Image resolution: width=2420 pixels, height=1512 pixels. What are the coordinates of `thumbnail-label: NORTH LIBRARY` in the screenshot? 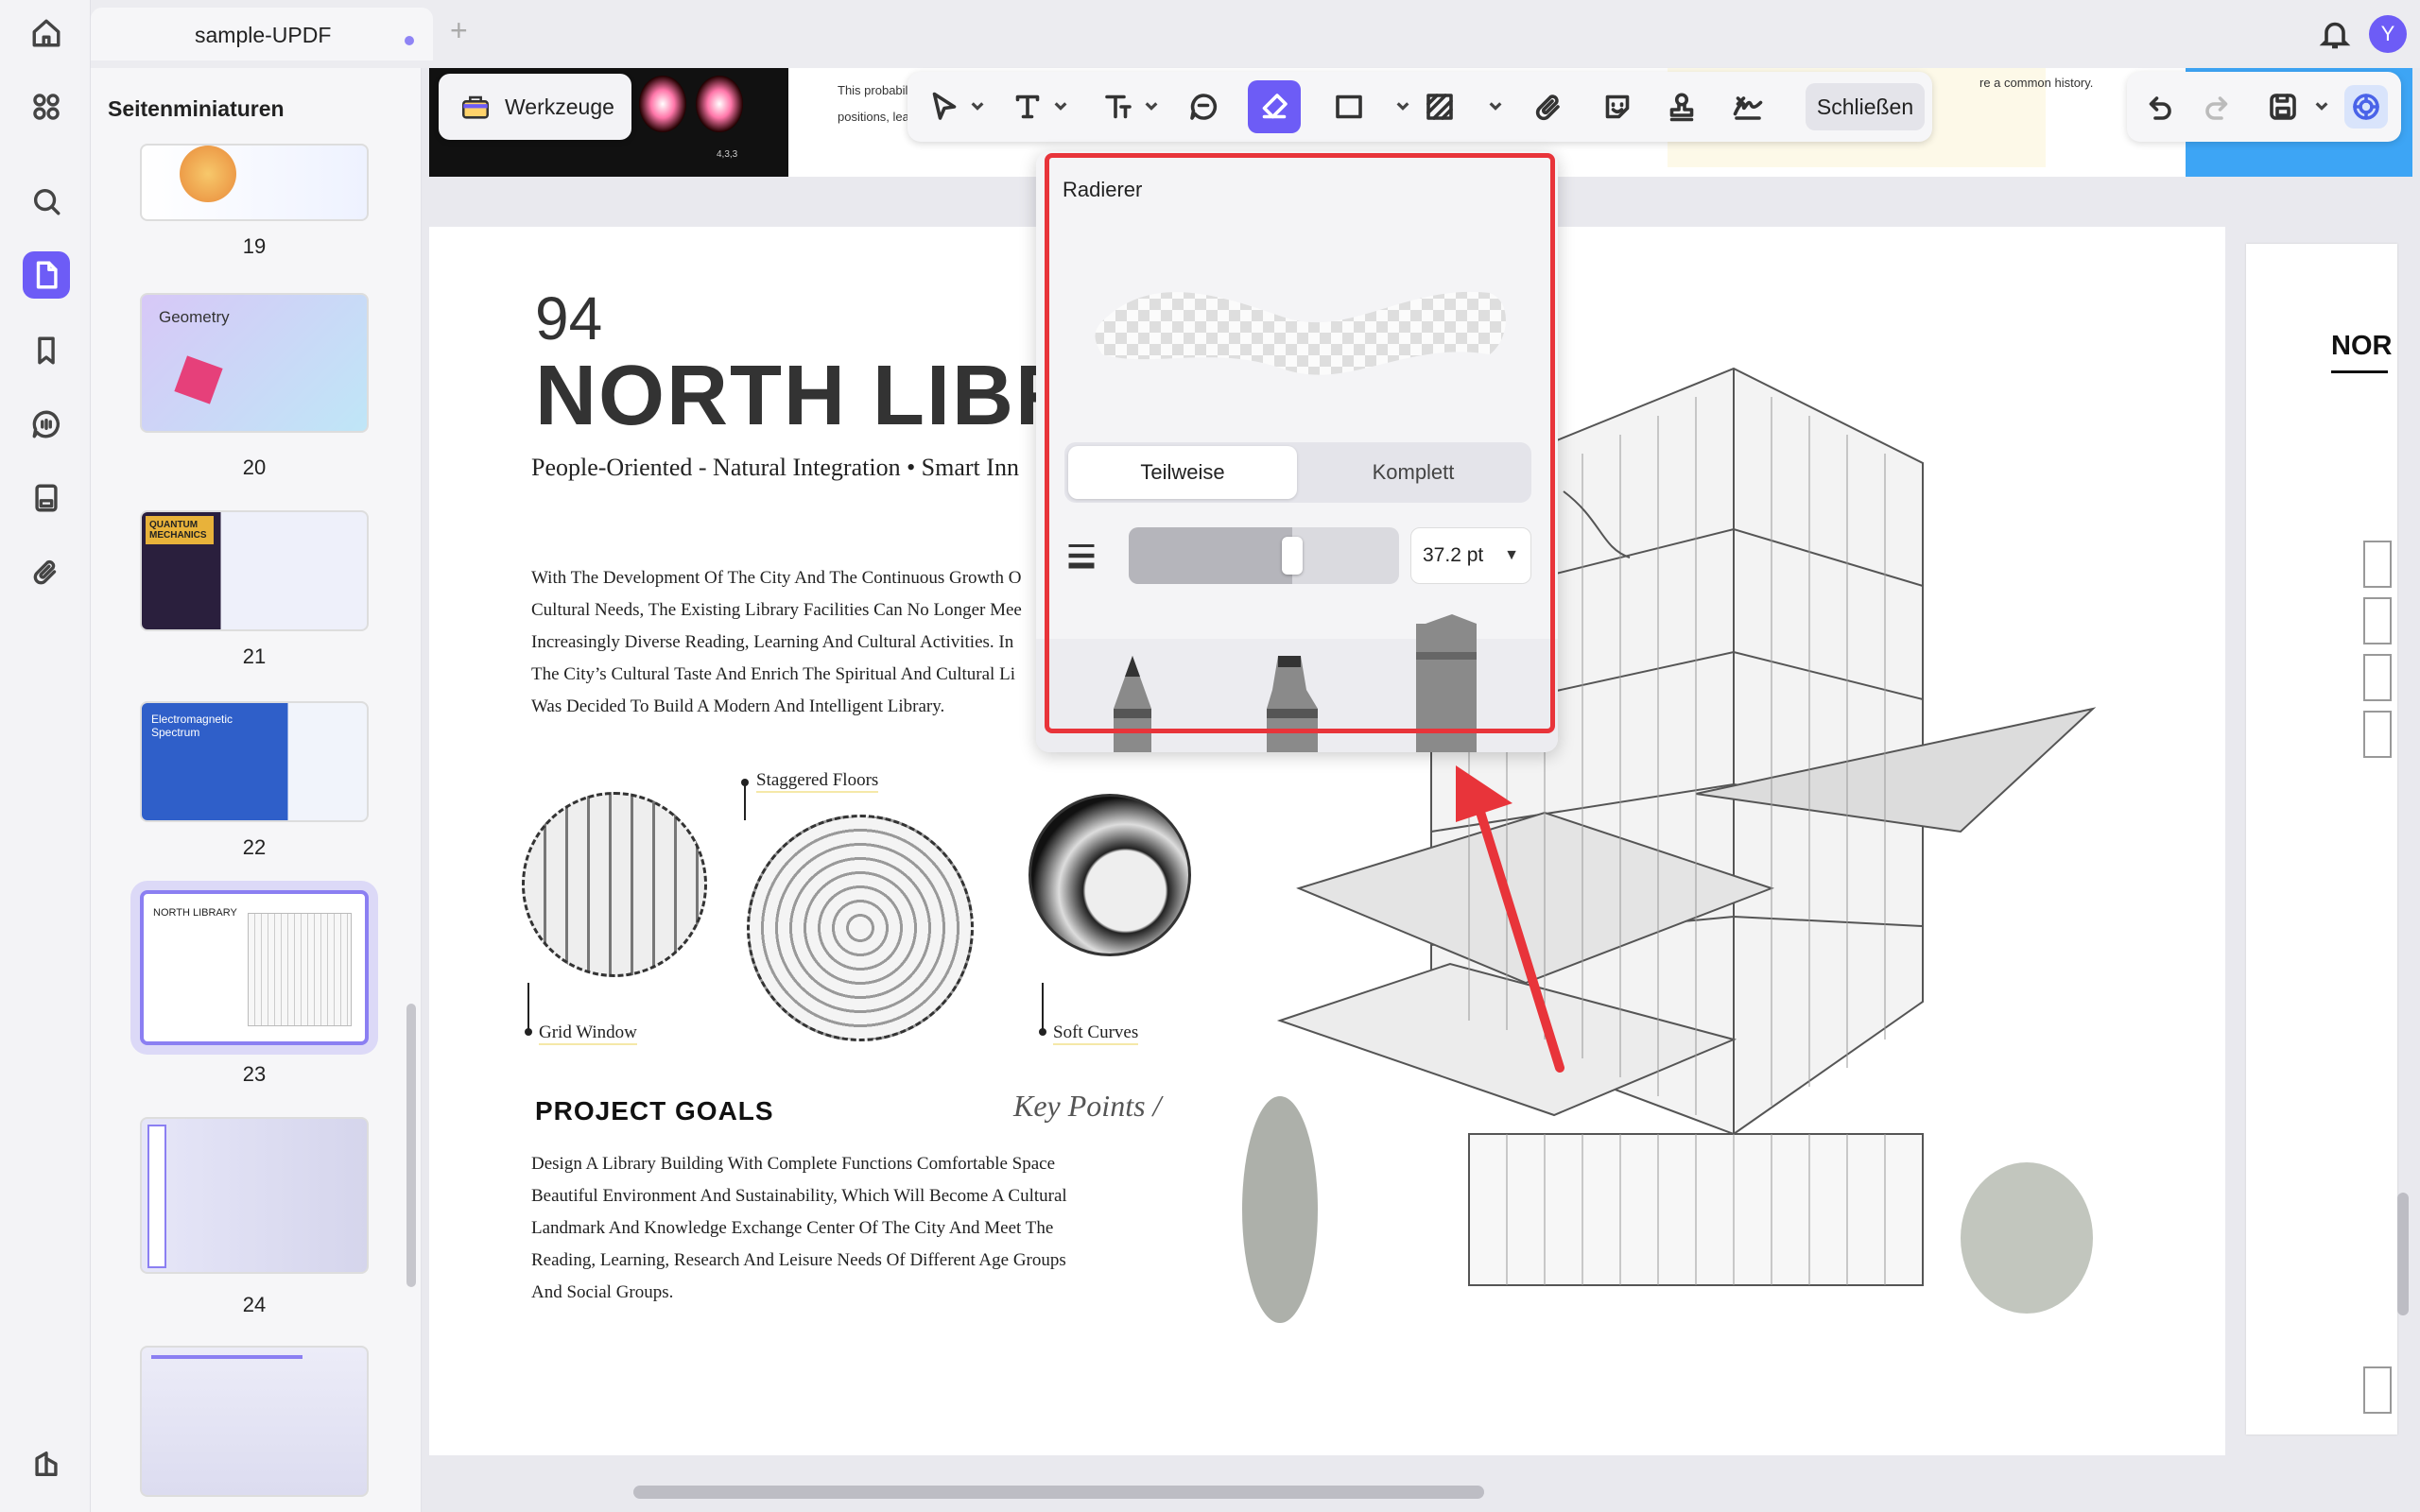 It's located at (195, 913).